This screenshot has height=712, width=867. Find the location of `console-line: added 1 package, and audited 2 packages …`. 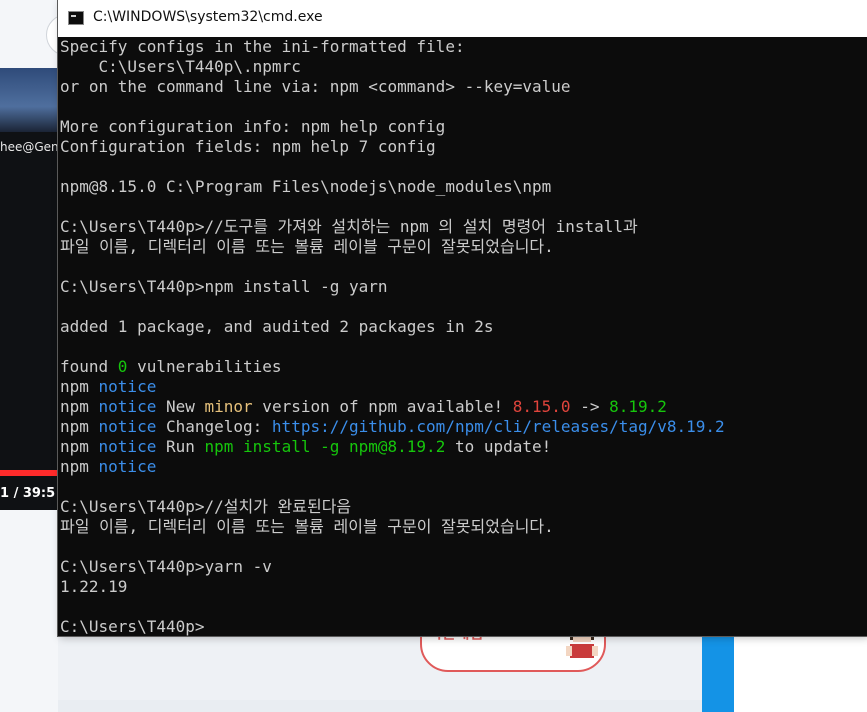

console-line: added 1 package, and audited 2 packages … is located at coordinates (463, 327).